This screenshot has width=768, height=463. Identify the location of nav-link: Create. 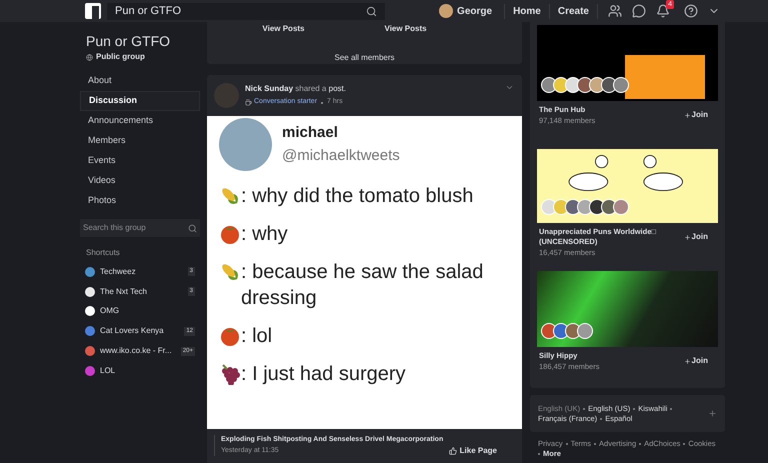
(574, 11).